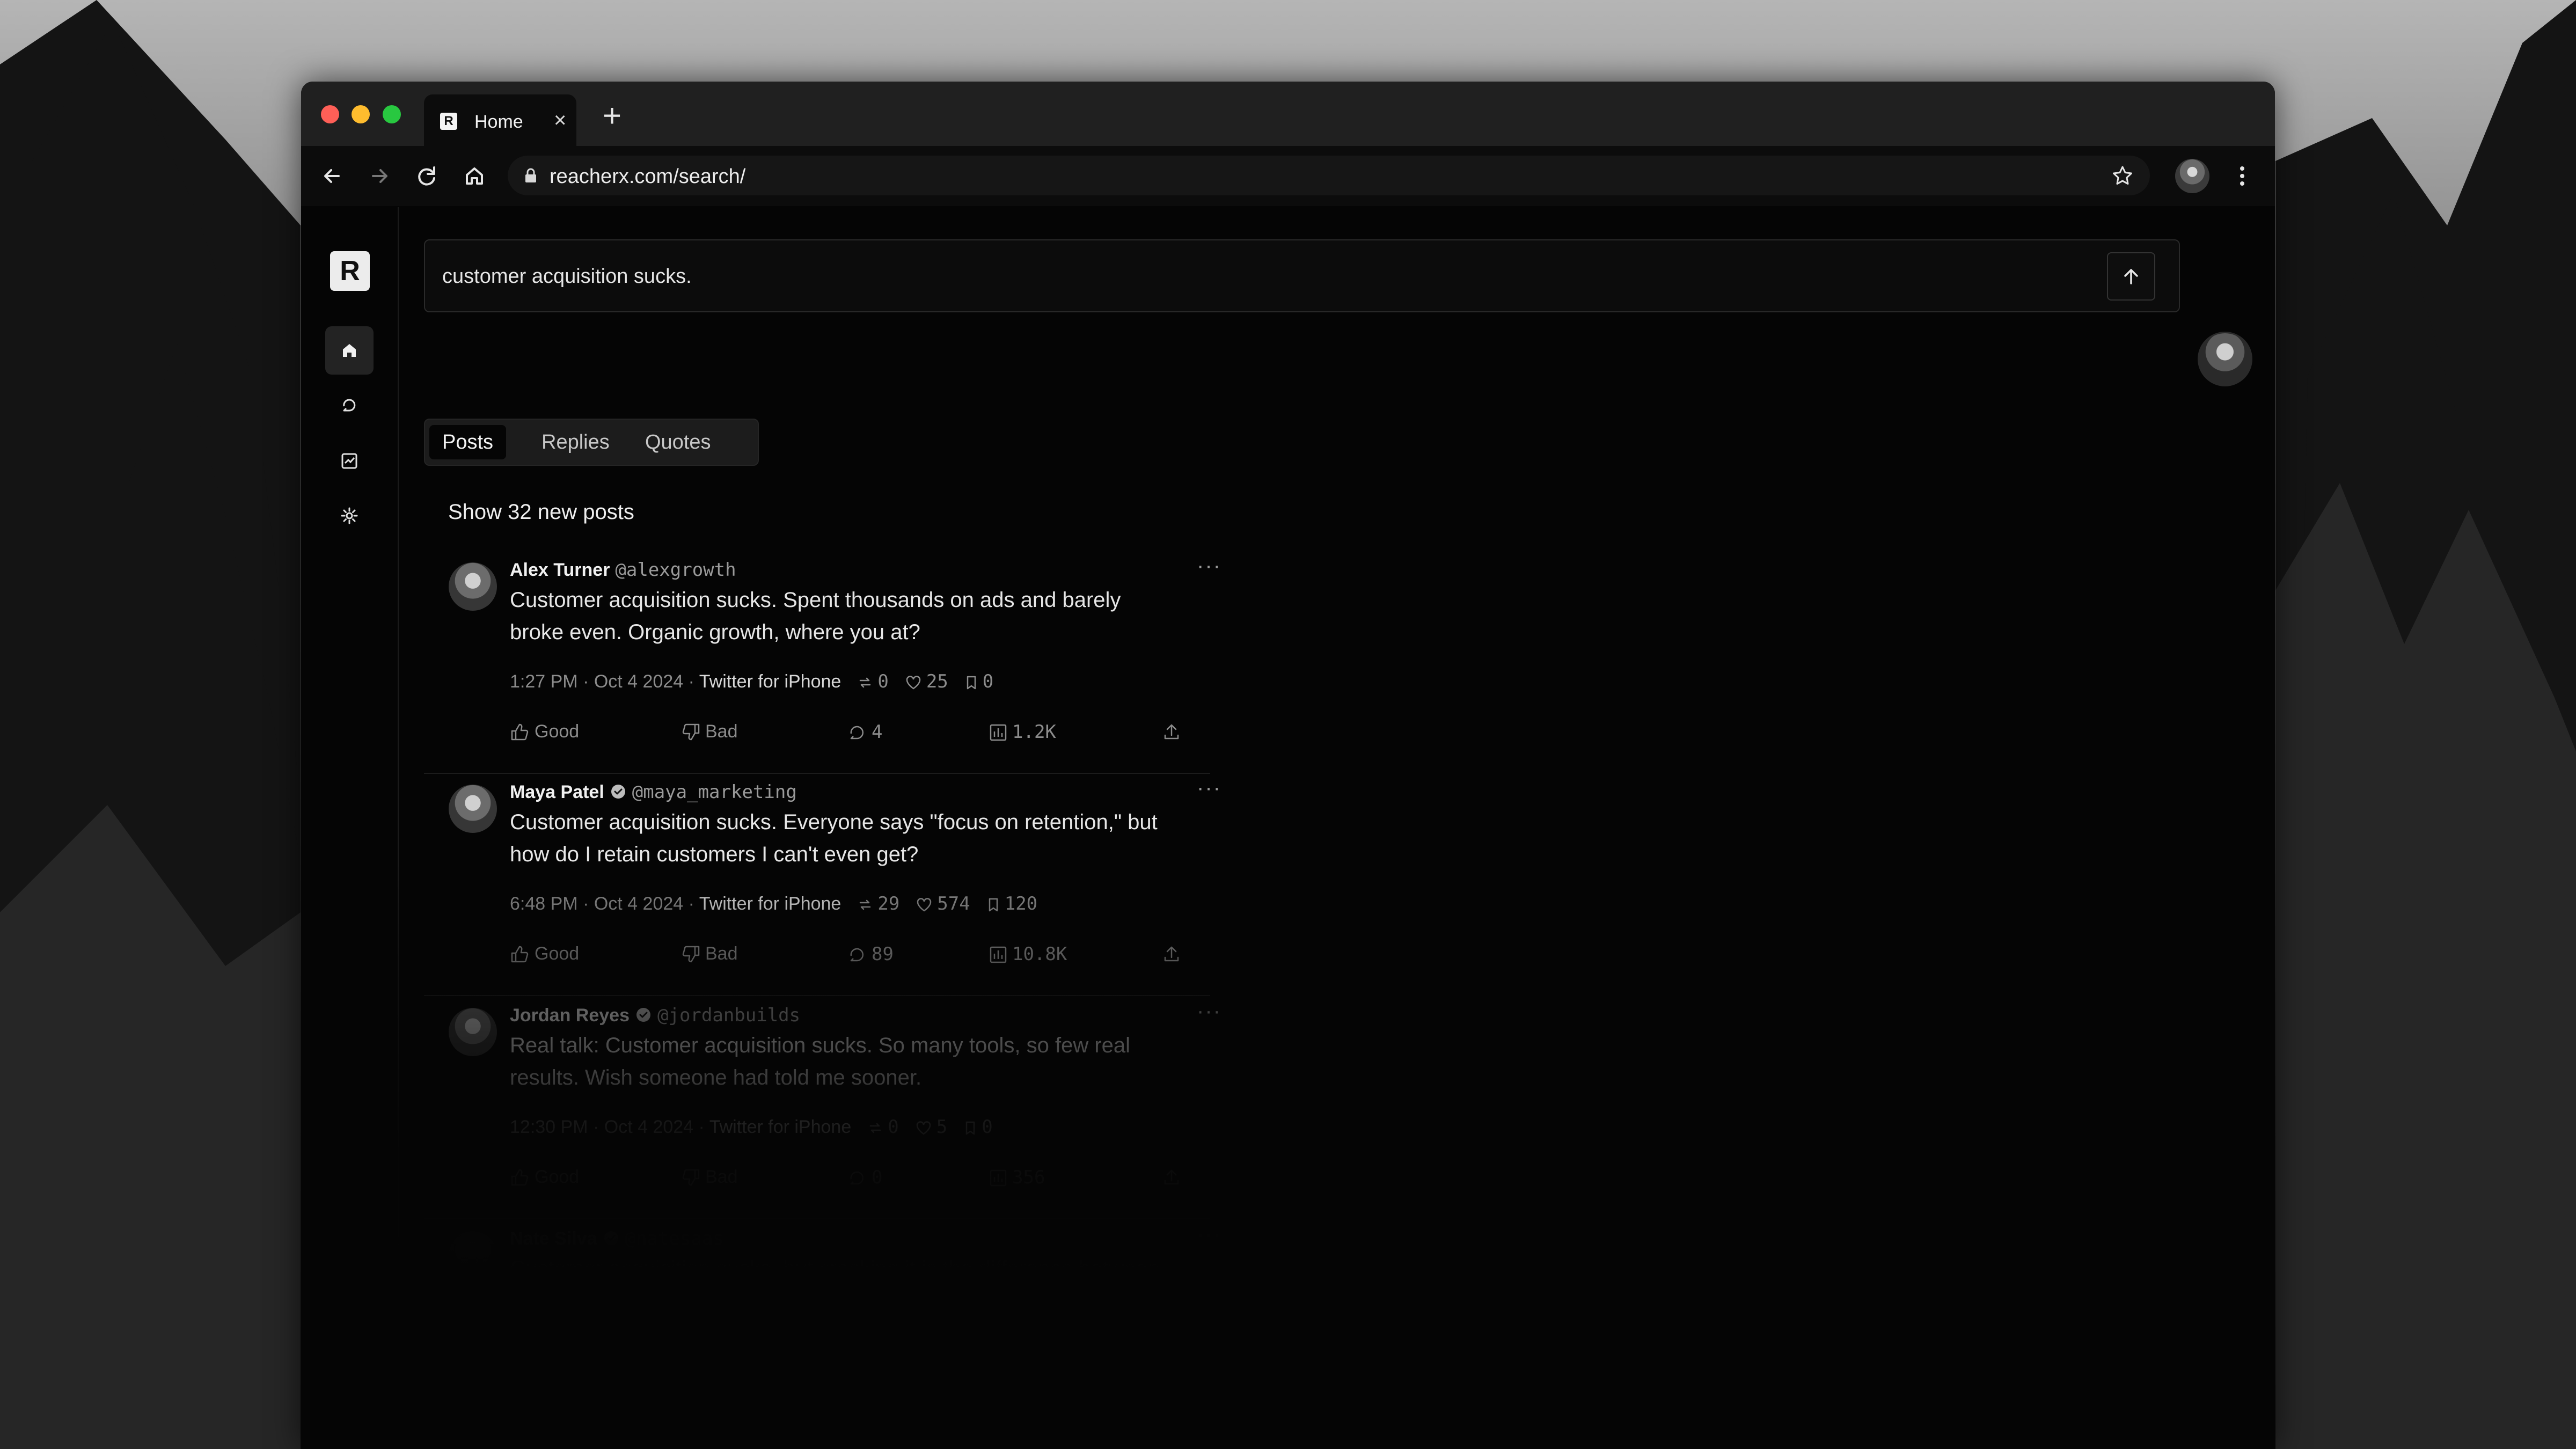 The width and height of the screenshot is (2576, 1449). Describe the element at coordinates (392, 114) in the screenshot. I see `maximize-window-button` at that location.